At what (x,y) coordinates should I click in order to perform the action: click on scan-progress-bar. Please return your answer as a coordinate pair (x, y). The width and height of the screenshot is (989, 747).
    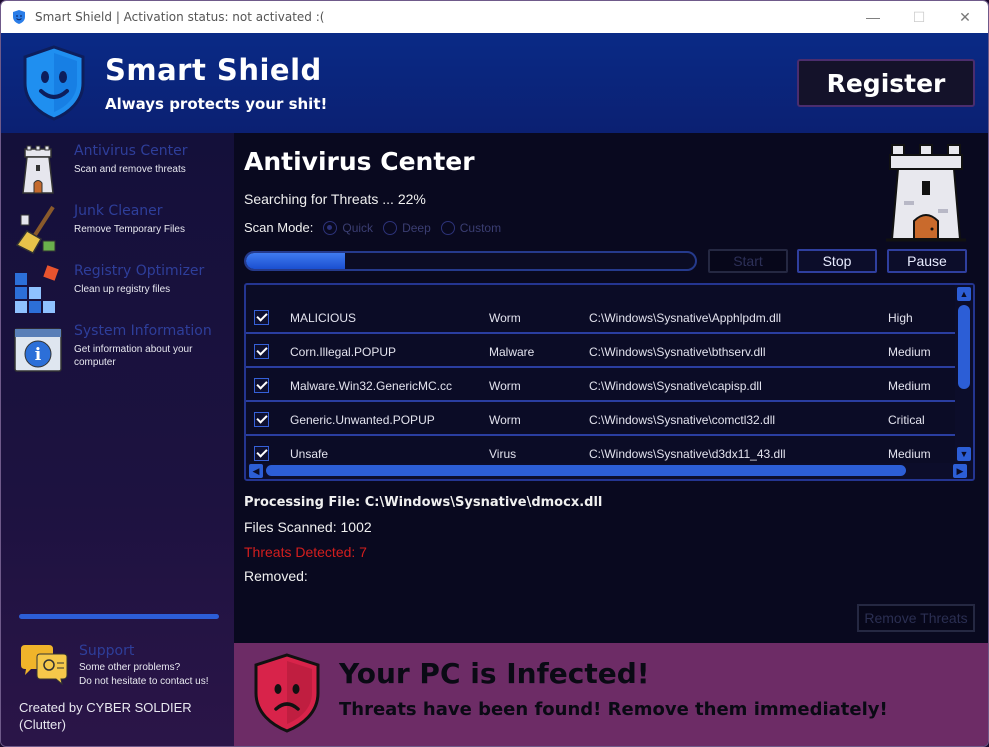
    Looking at the image, I should click on (470, 261).